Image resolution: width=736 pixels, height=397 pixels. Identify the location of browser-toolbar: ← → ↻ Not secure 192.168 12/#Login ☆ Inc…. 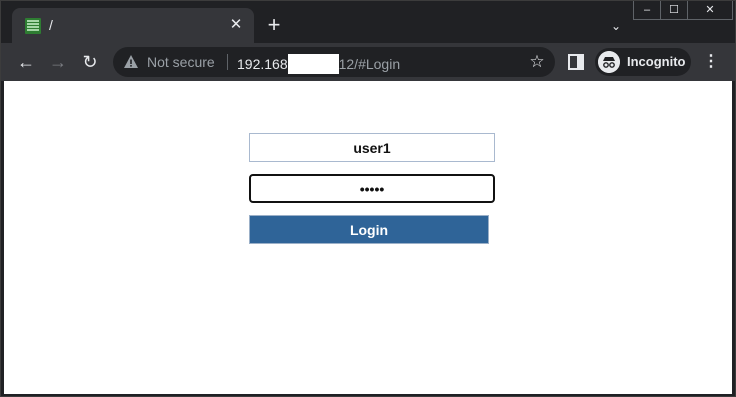
(368, 62).